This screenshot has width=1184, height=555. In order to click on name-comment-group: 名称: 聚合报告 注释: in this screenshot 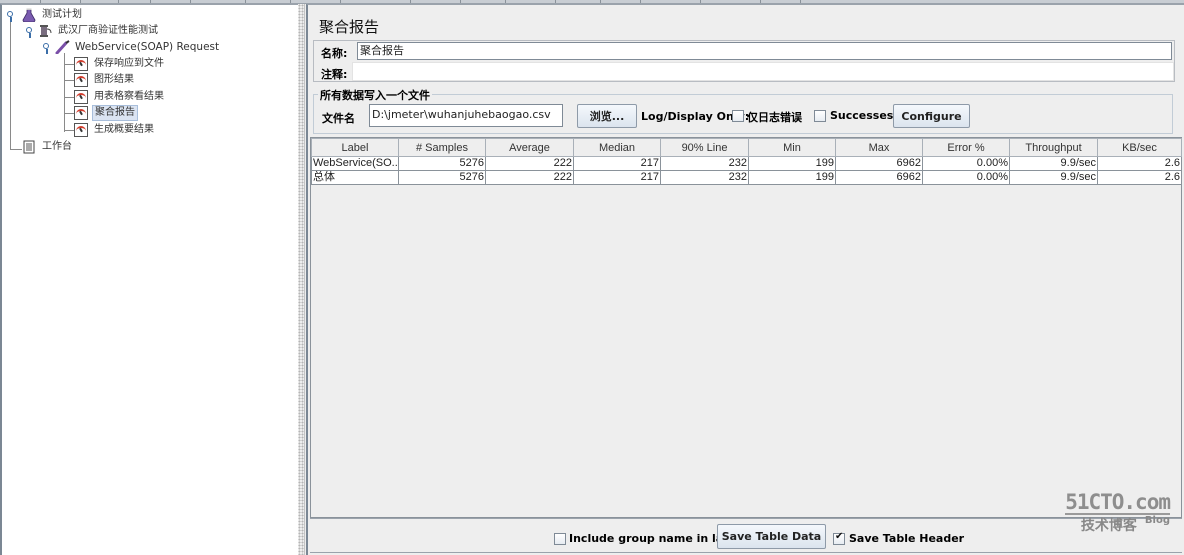, I will do `click(744, 61)`.